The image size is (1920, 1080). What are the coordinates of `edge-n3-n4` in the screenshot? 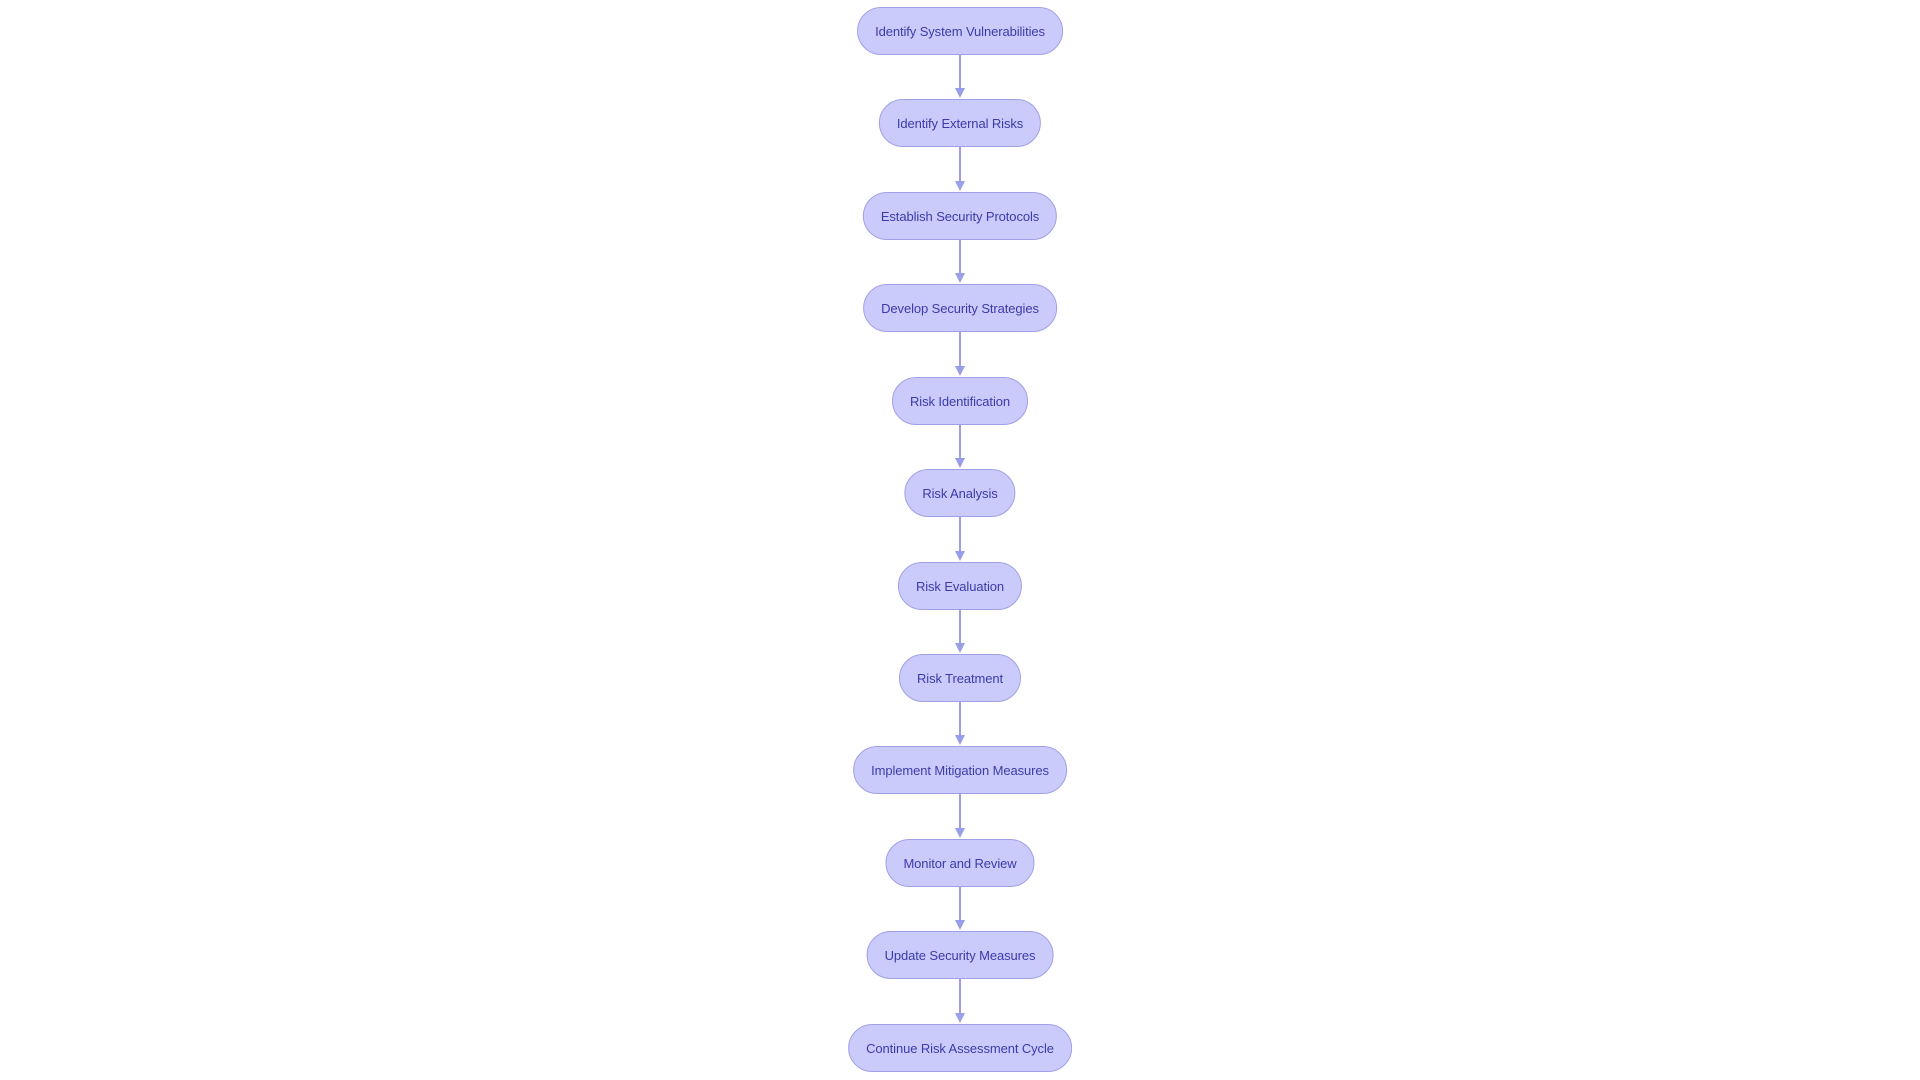 It's located at (960, 261).